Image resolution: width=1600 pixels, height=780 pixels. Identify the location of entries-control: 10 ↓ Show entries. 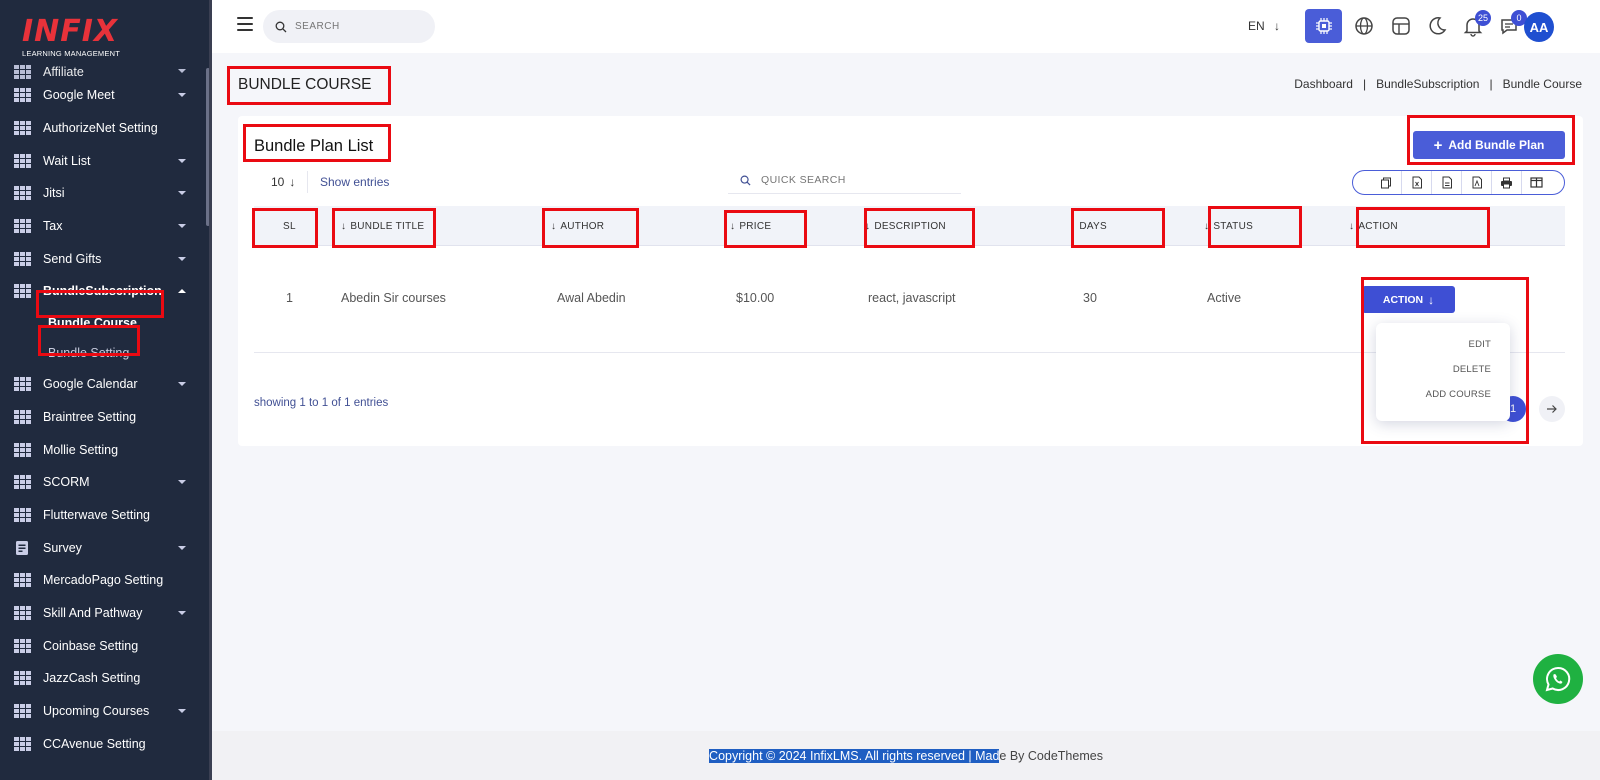
(321, 182).